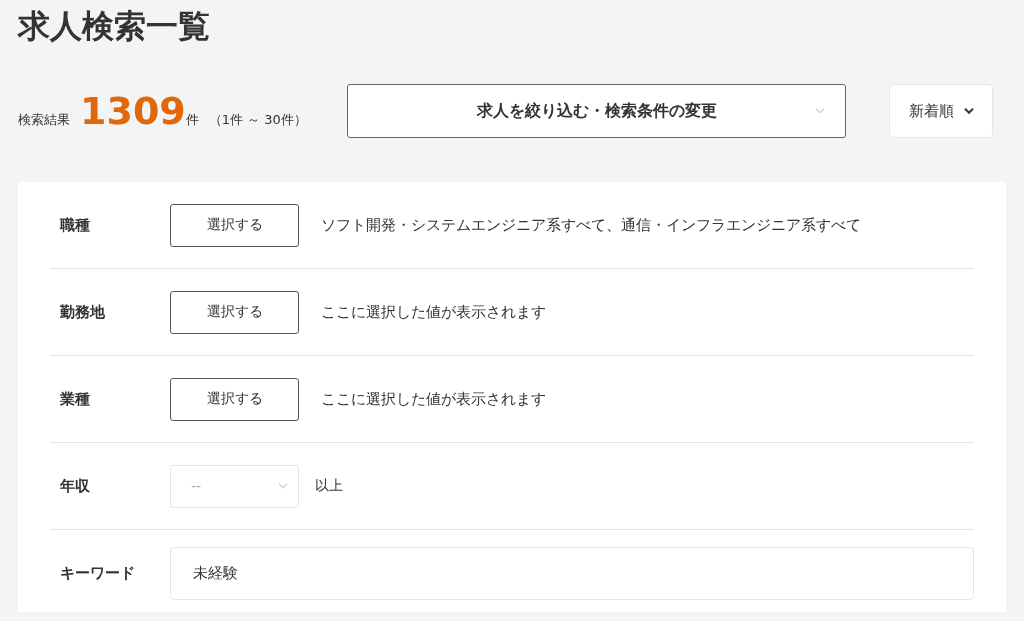  Describe the element at coordinates (75, 486) in the screenshot. I see `criteria-label: 年収` at that location.